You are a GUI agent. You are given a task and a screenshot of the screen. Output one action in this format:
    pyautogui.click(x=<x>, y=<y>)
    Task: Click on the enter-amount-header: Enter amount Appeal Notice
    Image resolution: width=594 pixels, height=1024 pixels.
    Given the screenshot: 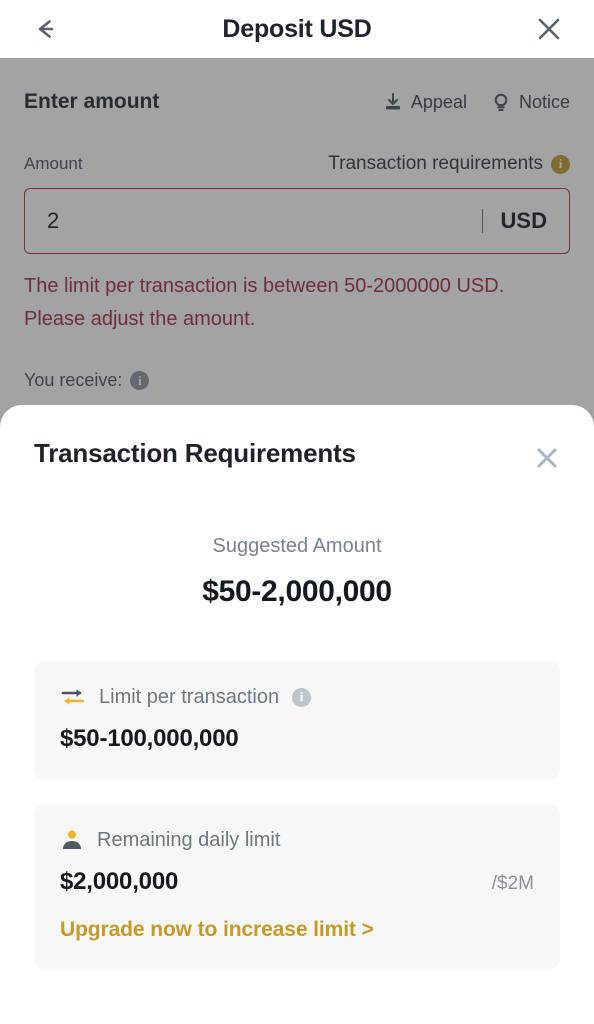 What is the action you would take?
    pyautogui.click(x=297, y=102)
    